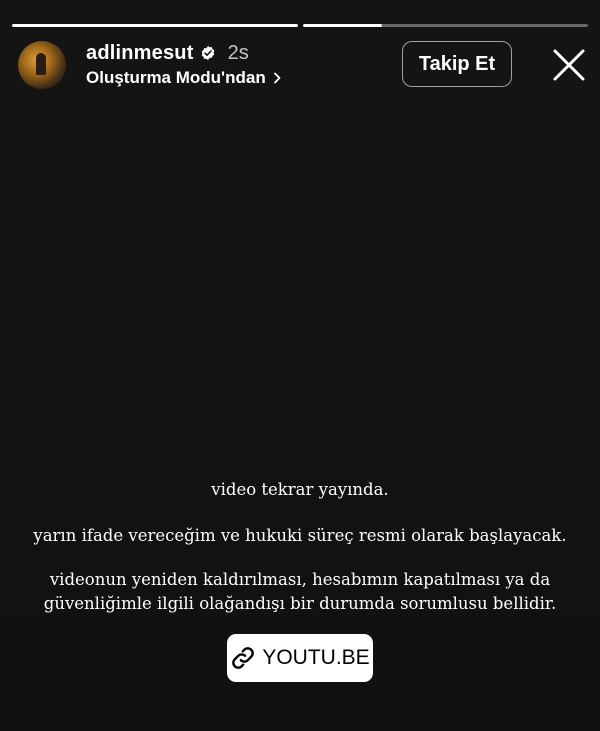  I want to click on username: adlinmesut, so click(140, 53).